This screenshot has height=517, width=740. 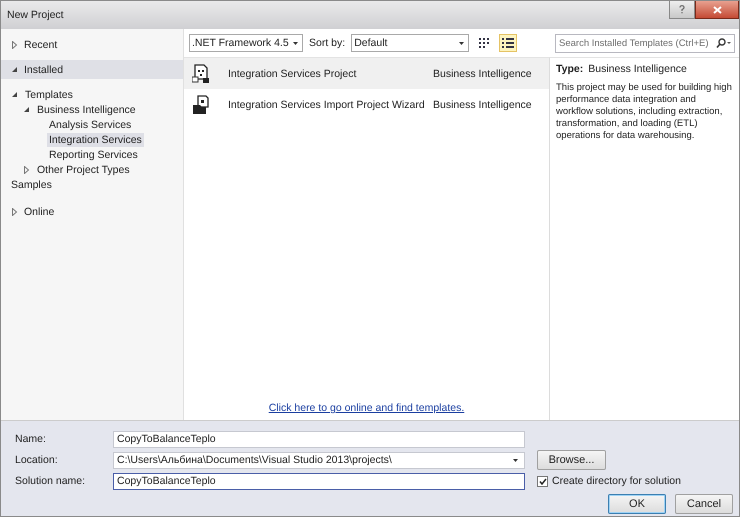 What do you see at coordinates (86, 109) in the screenshot?
I see `tree-item: Business Intelligence` at bounding box center [86, 109].